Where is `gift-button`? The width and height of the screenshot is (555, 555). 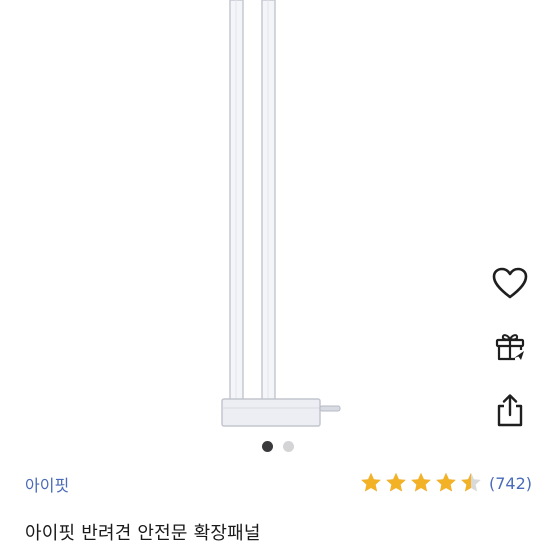 gift-button is located at coordinates (510, 346).